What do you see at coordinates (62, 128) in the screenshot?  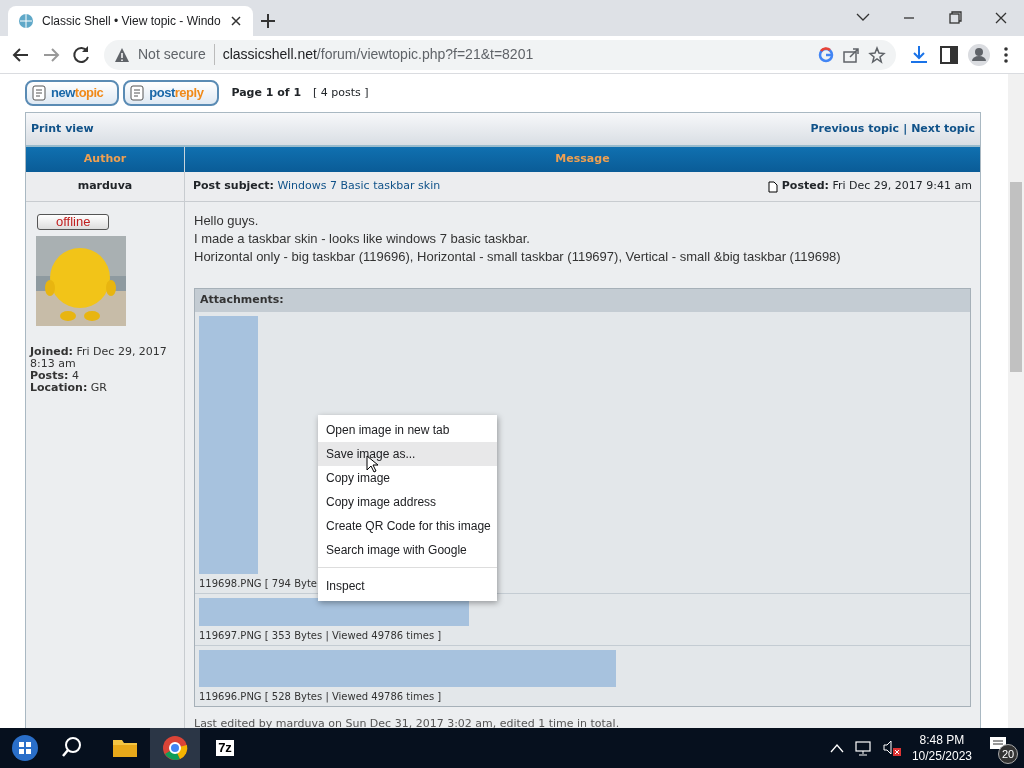 I see `print-view-link: Print view` at bounding box center [62, 128].